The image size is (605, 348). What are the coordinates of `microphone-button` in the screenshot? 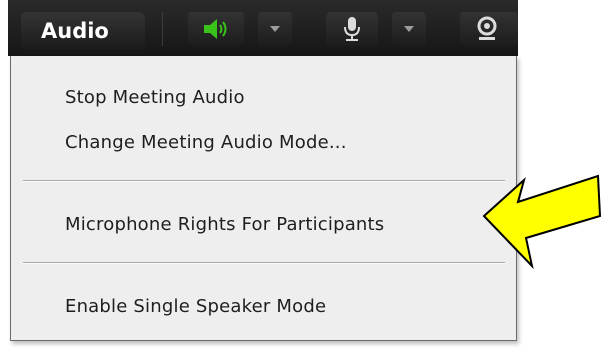 It's located at (352, 29).